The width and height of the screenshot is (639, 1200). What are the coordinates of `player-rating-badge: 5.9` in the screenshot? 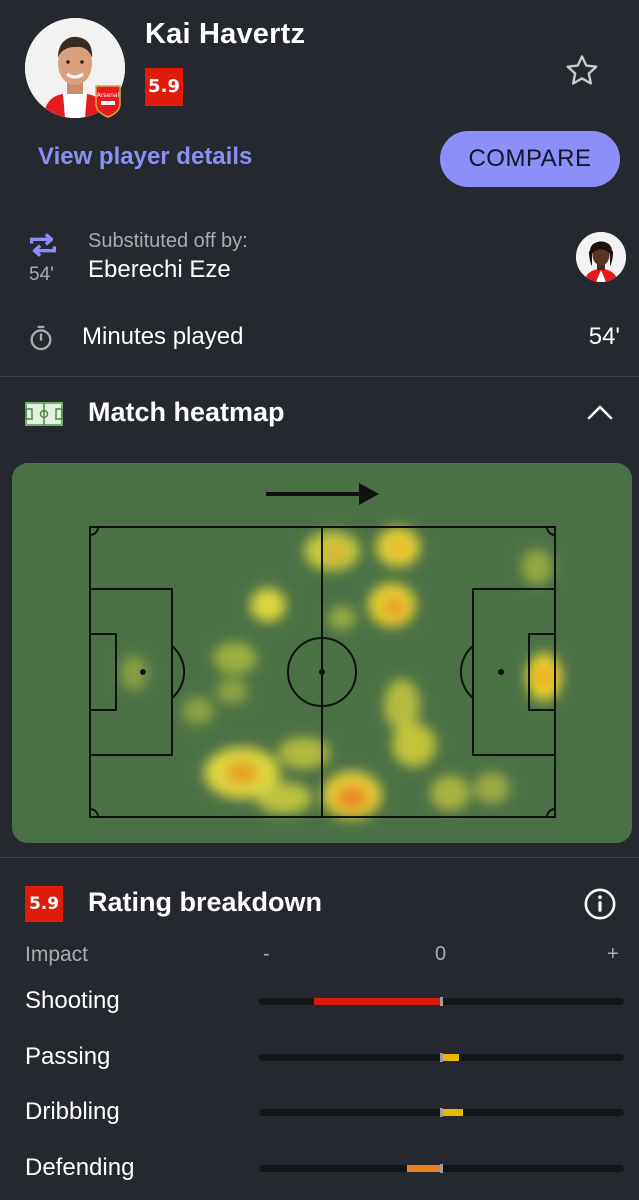 It's located at (164, 87).